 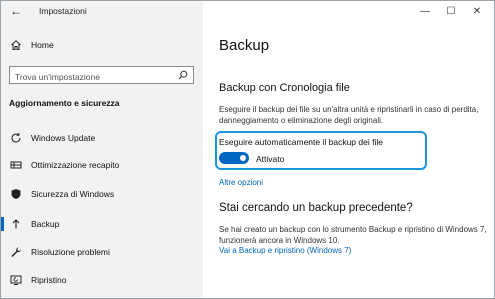 I want to click on minimize-button: —, so click(x=425, y=11).